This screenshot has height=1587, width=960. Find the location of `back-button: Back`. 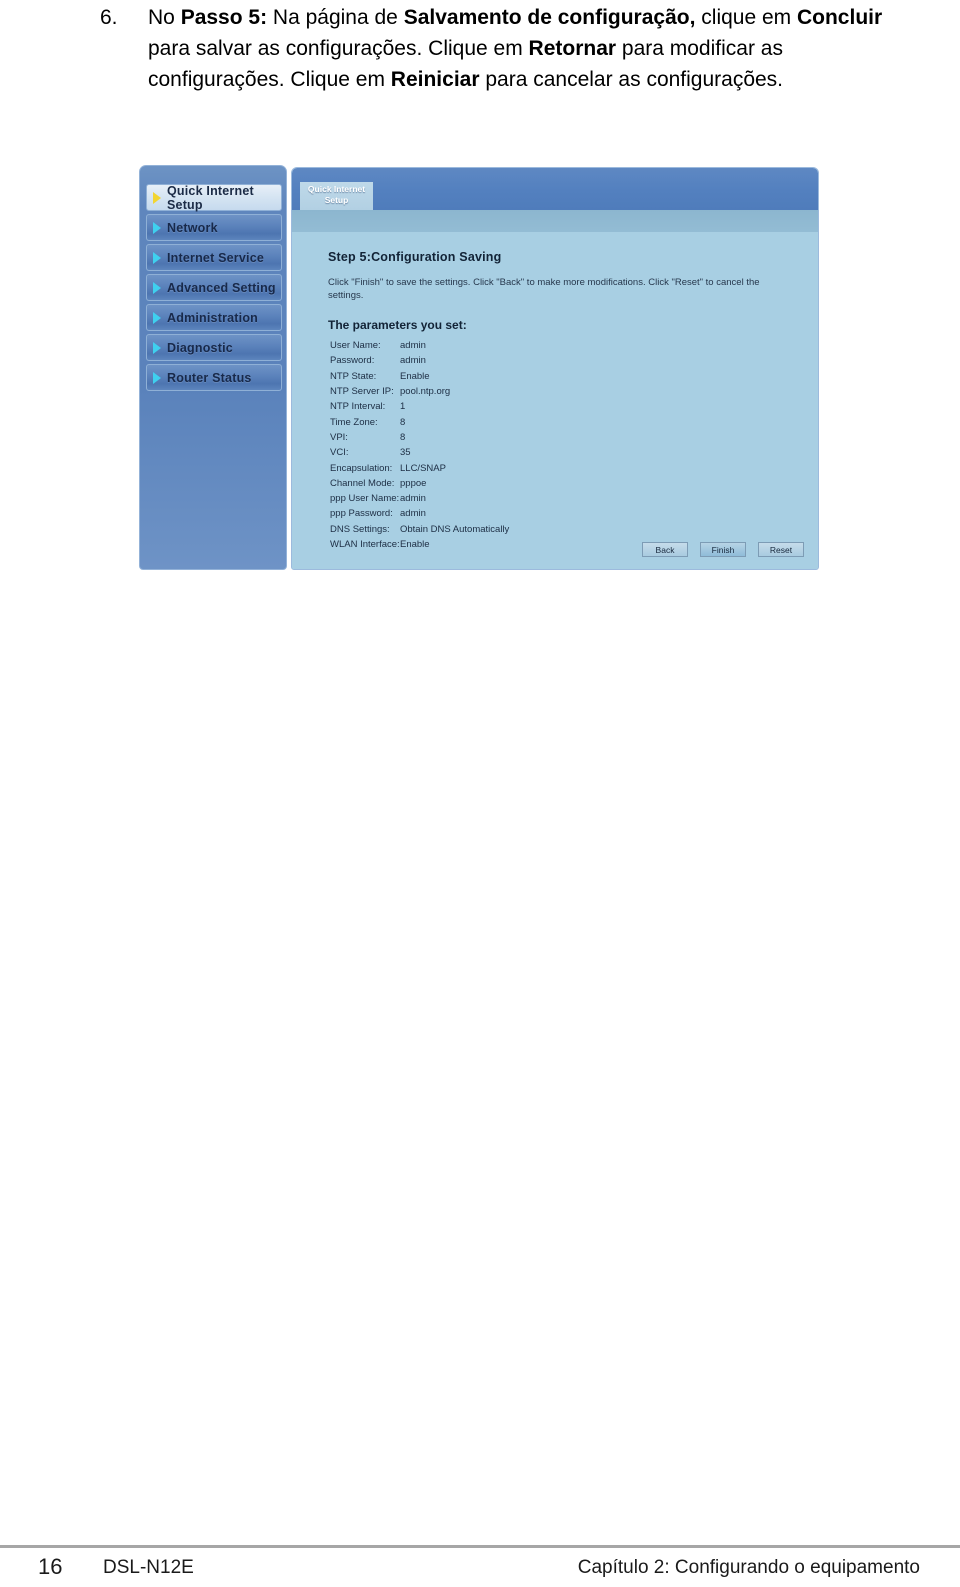

back-button: Back is located at coordinates (665, 549).